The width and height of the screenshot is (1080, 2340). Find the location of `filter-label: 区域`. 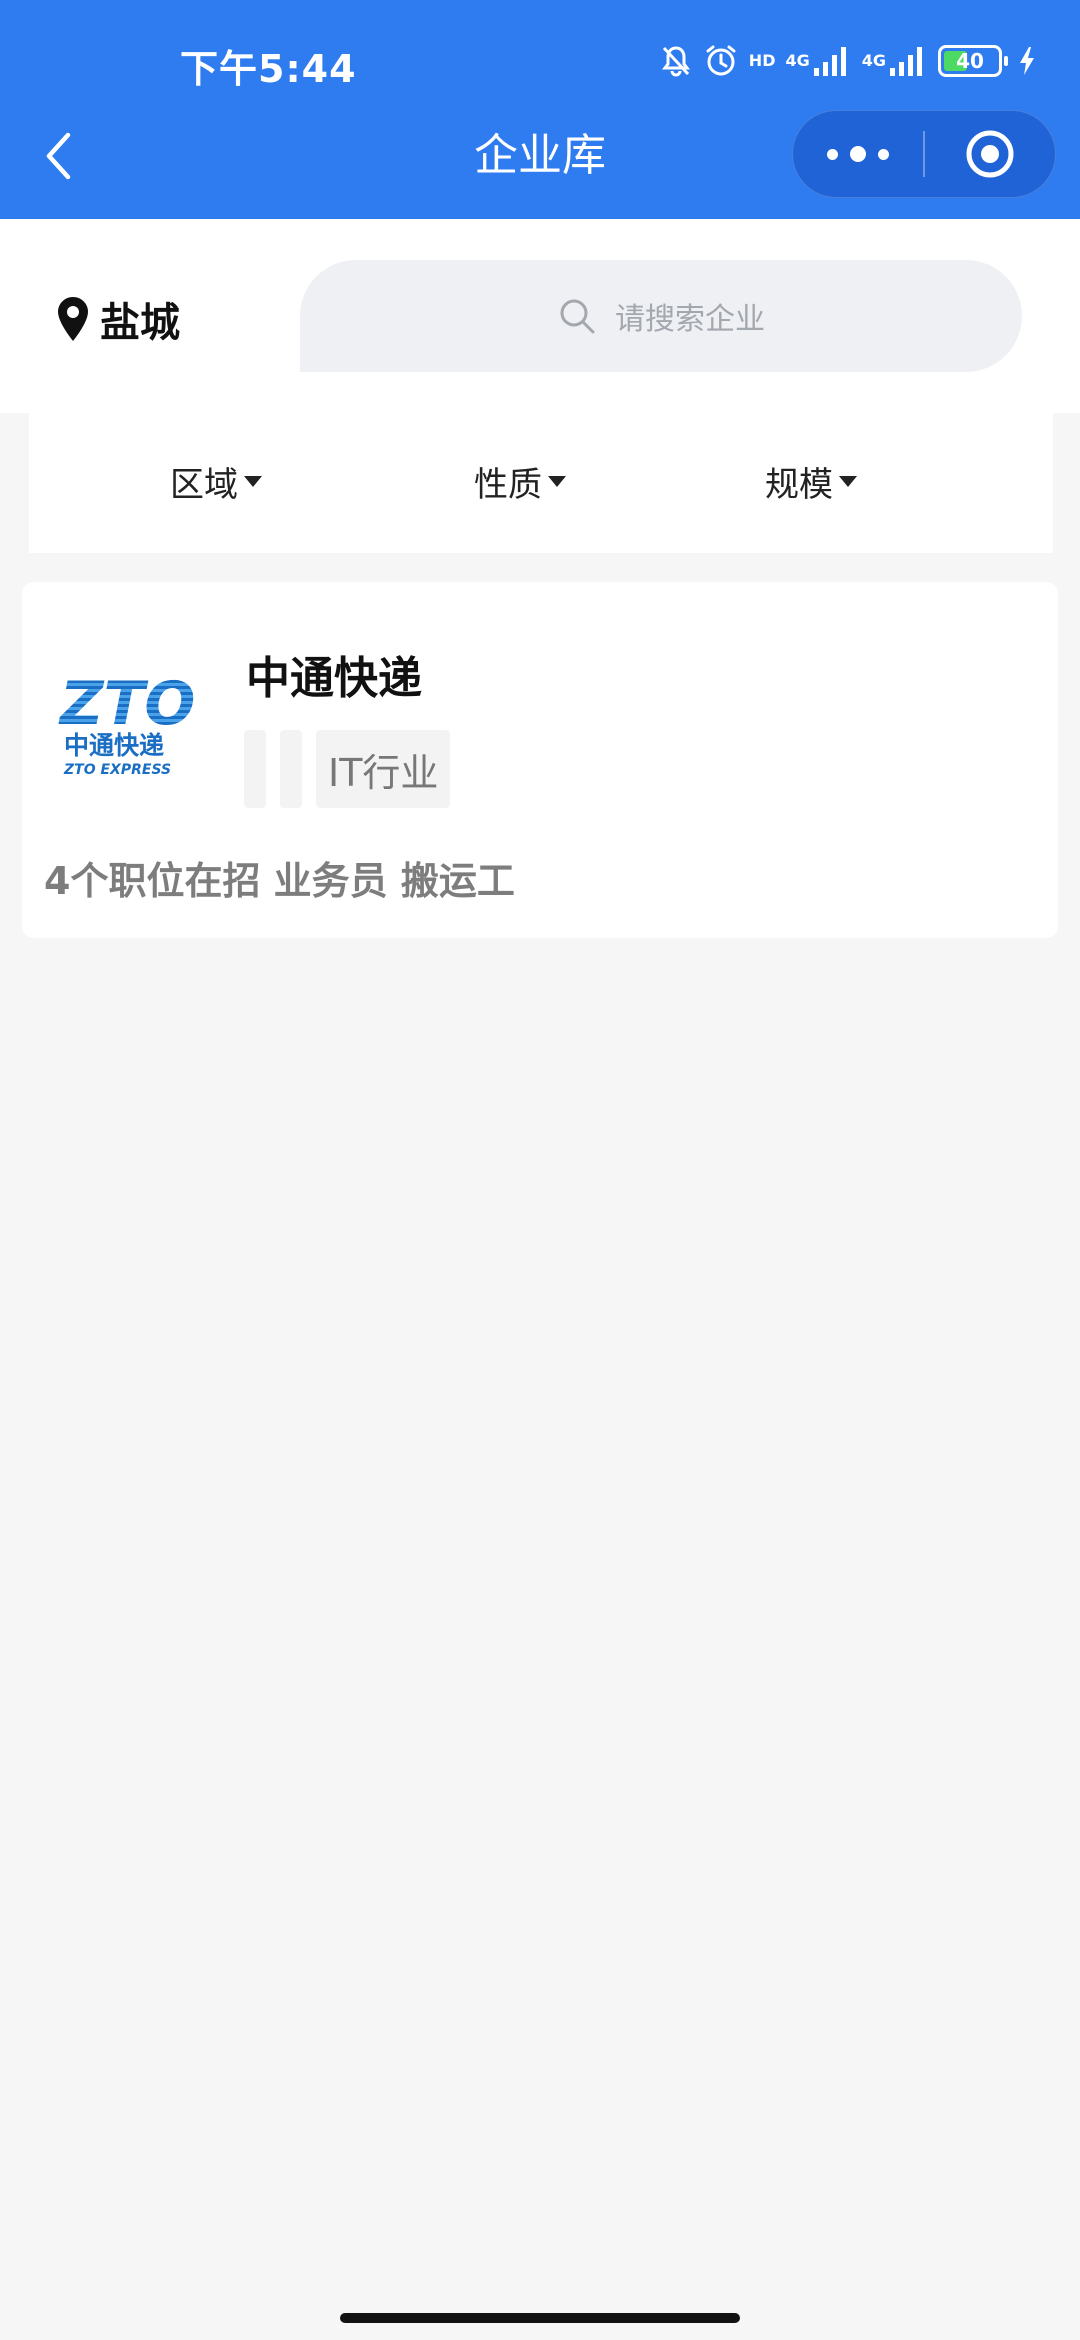

filter-label: 区域 is located at coordinates (204, 485).